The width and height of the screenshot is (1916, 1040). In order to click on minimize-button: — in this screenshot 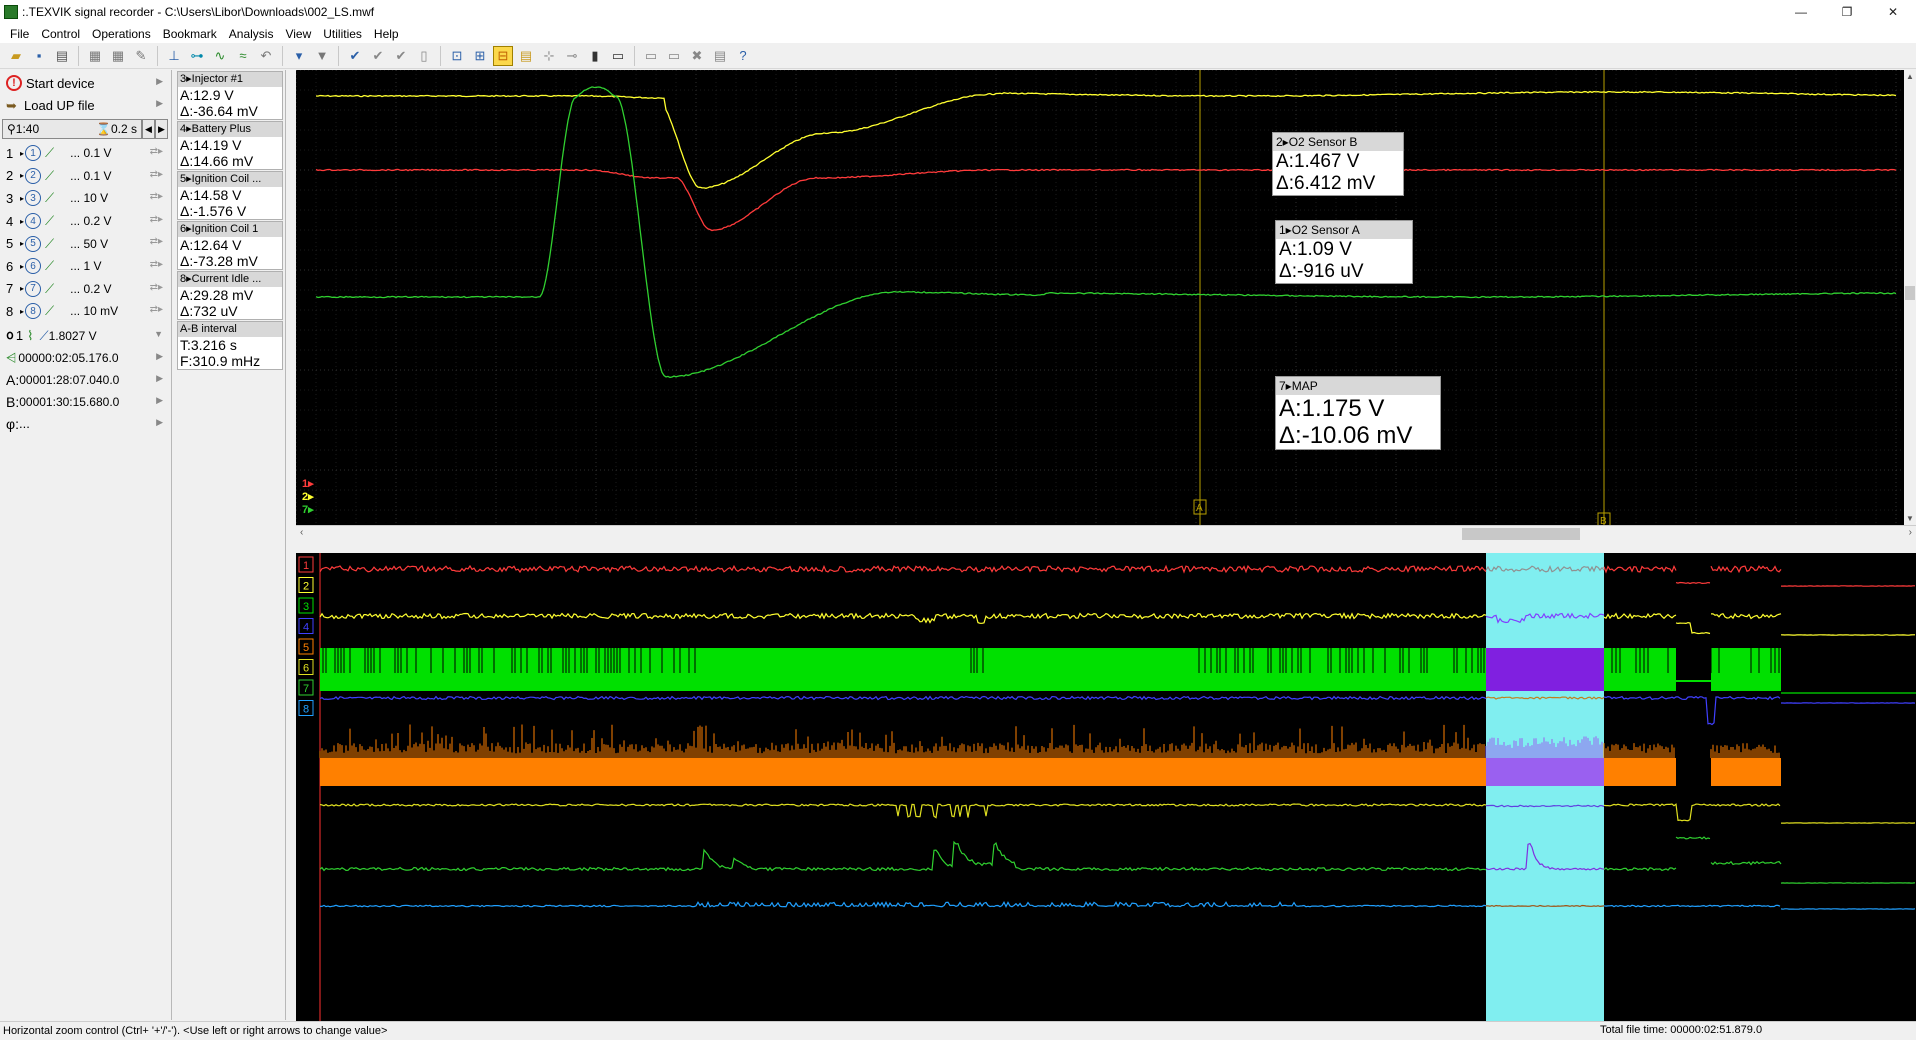, I will do `click(1801, 12)`.